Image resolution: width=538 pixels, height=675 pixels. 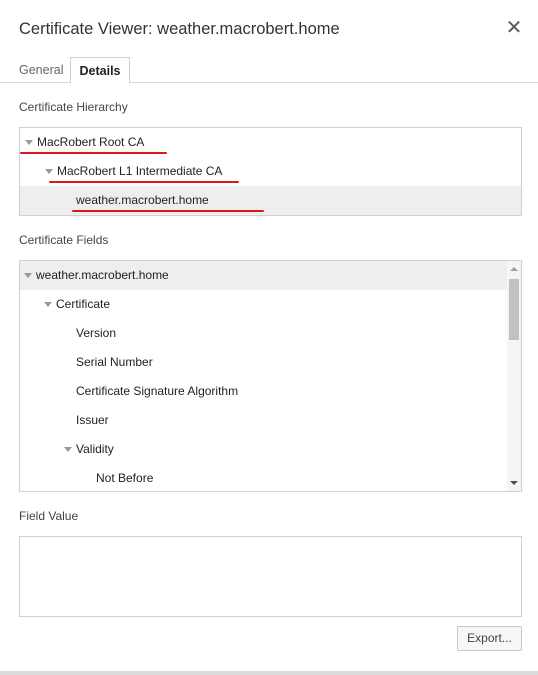 What do you see at coordinates (514, 28) in the screenshot?
I see `close-icon: ✕` at bounding box center [514, 28].